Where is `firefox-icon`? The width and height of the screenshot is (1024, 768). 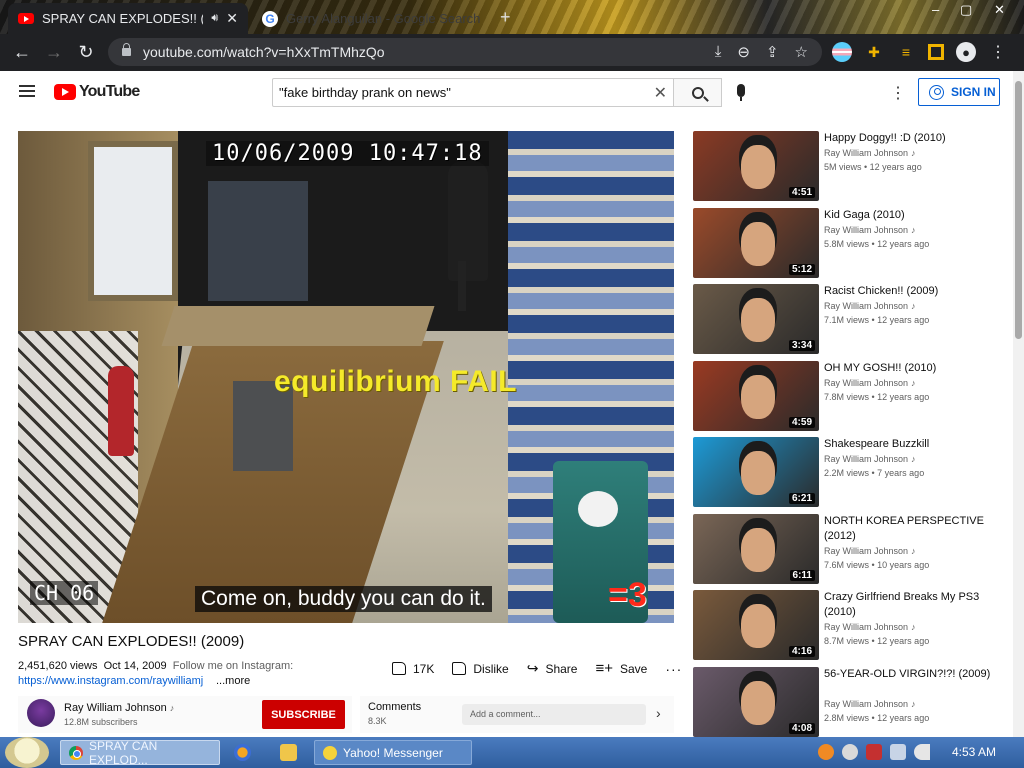 firefox-icon is located at coordinates (242, 752).